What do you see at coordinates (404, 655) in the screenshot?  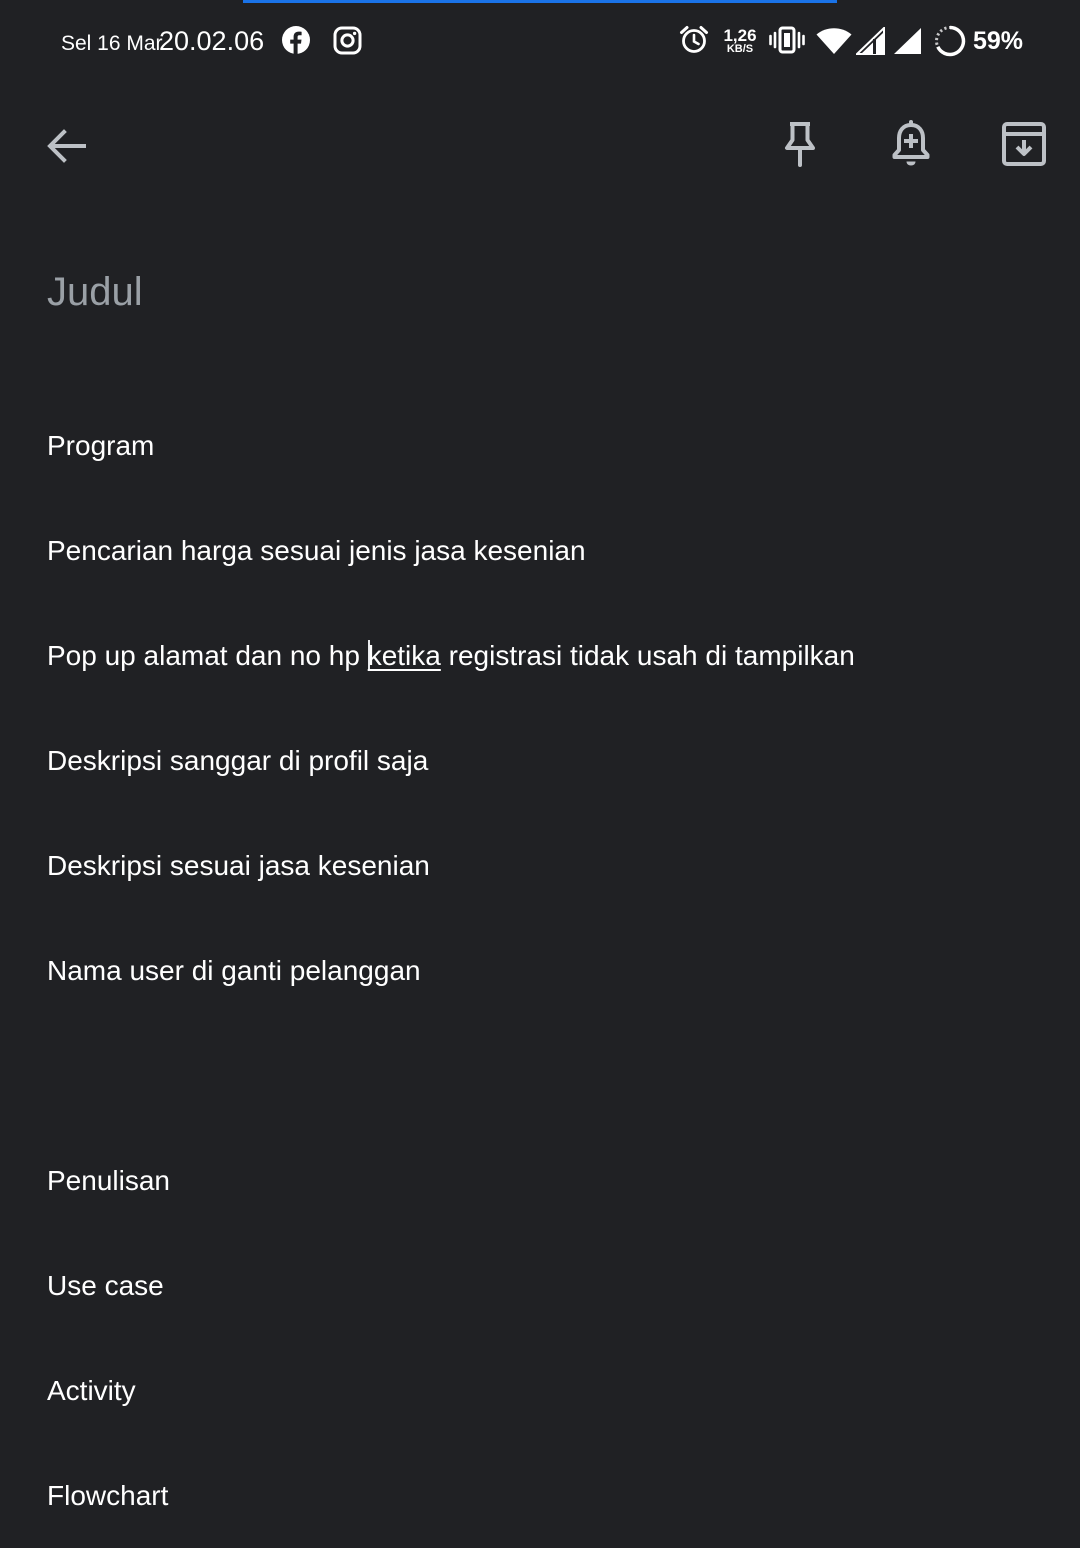 I see `spellcheck-underlined-word: ketika` at bounding box center [404, 655].